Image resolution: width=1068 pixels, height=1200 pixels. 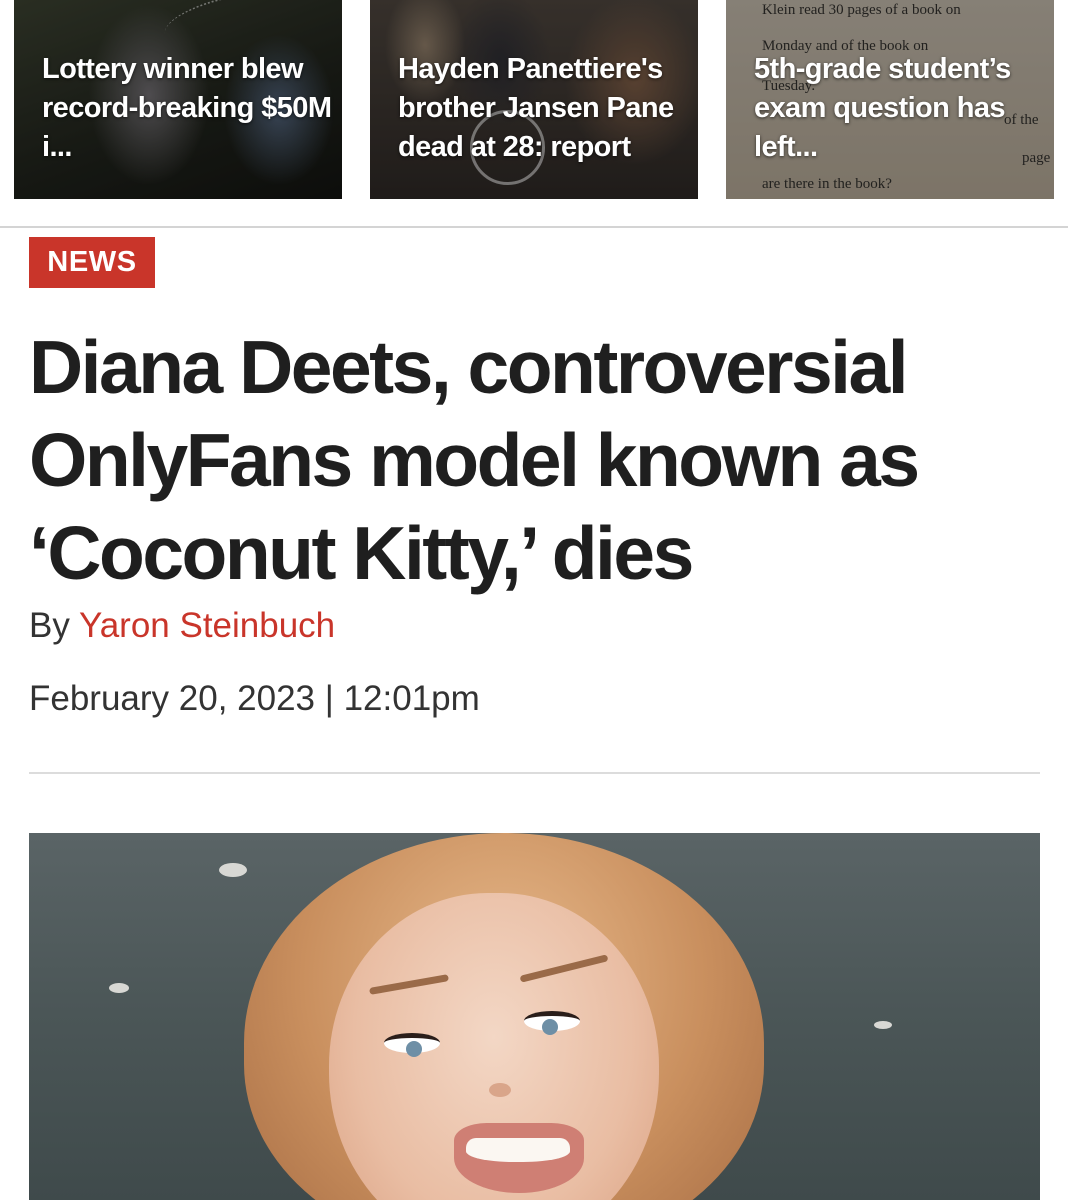 I want to click on article-dateline: February 20, 2023 | 12:01pm, so click(x=254, y=699).